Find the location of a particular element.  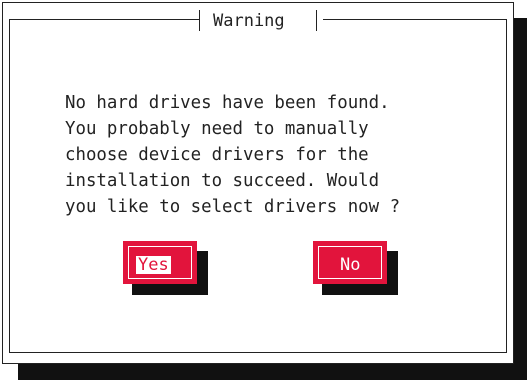

yes-button-label: Yes is located at coordinates (153, 265).